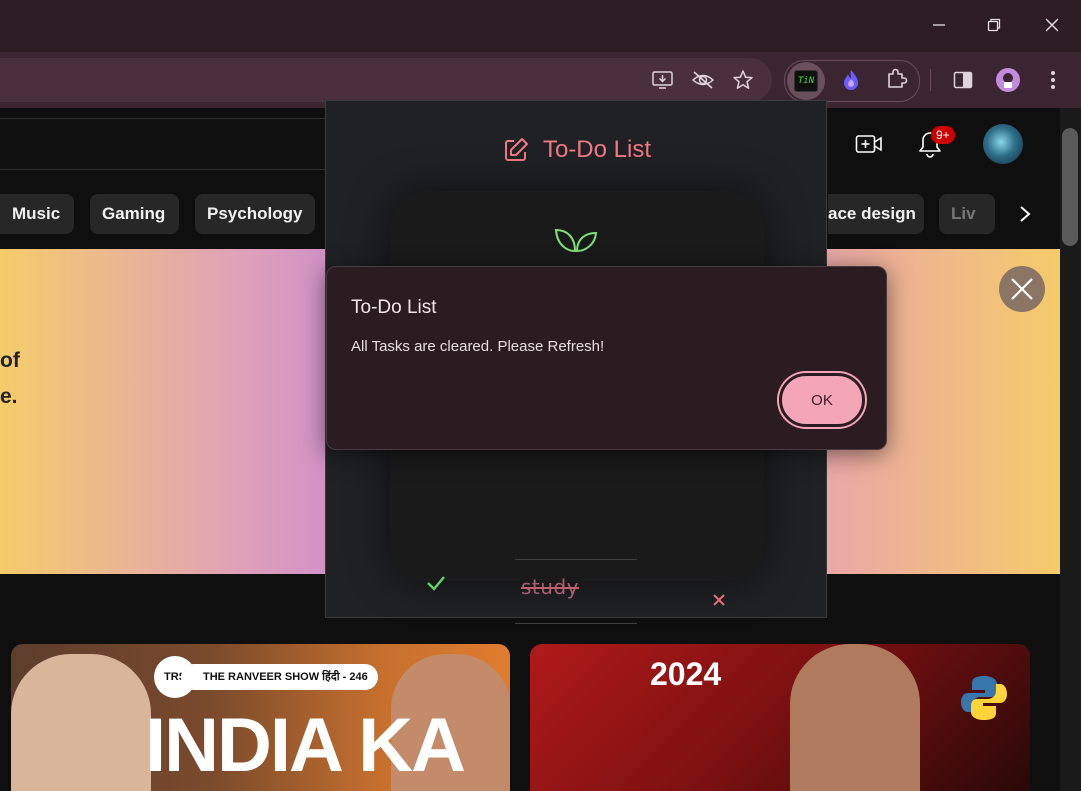 The height and width of the screenshot is (791, 1081). What do you see at coordinates (81, 722) in the screenshot?
I see `thumbnail-person-left` at bounding box center [81, 722].